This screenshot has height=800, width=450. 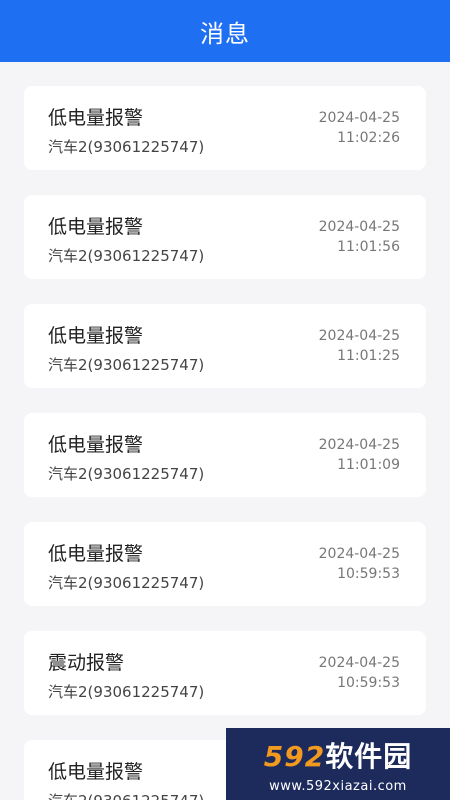 I want to click on message-time: 11:01:09, so click(x=368, y=465).